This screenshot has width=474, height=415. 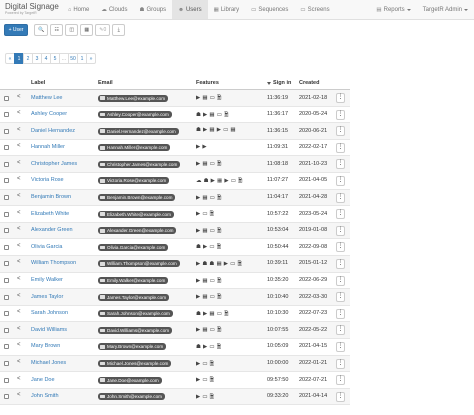 What do you see at coordinates (72, 30) in the screenshot?
I see `layout-button: ◫` at bounding box center [72, 30].